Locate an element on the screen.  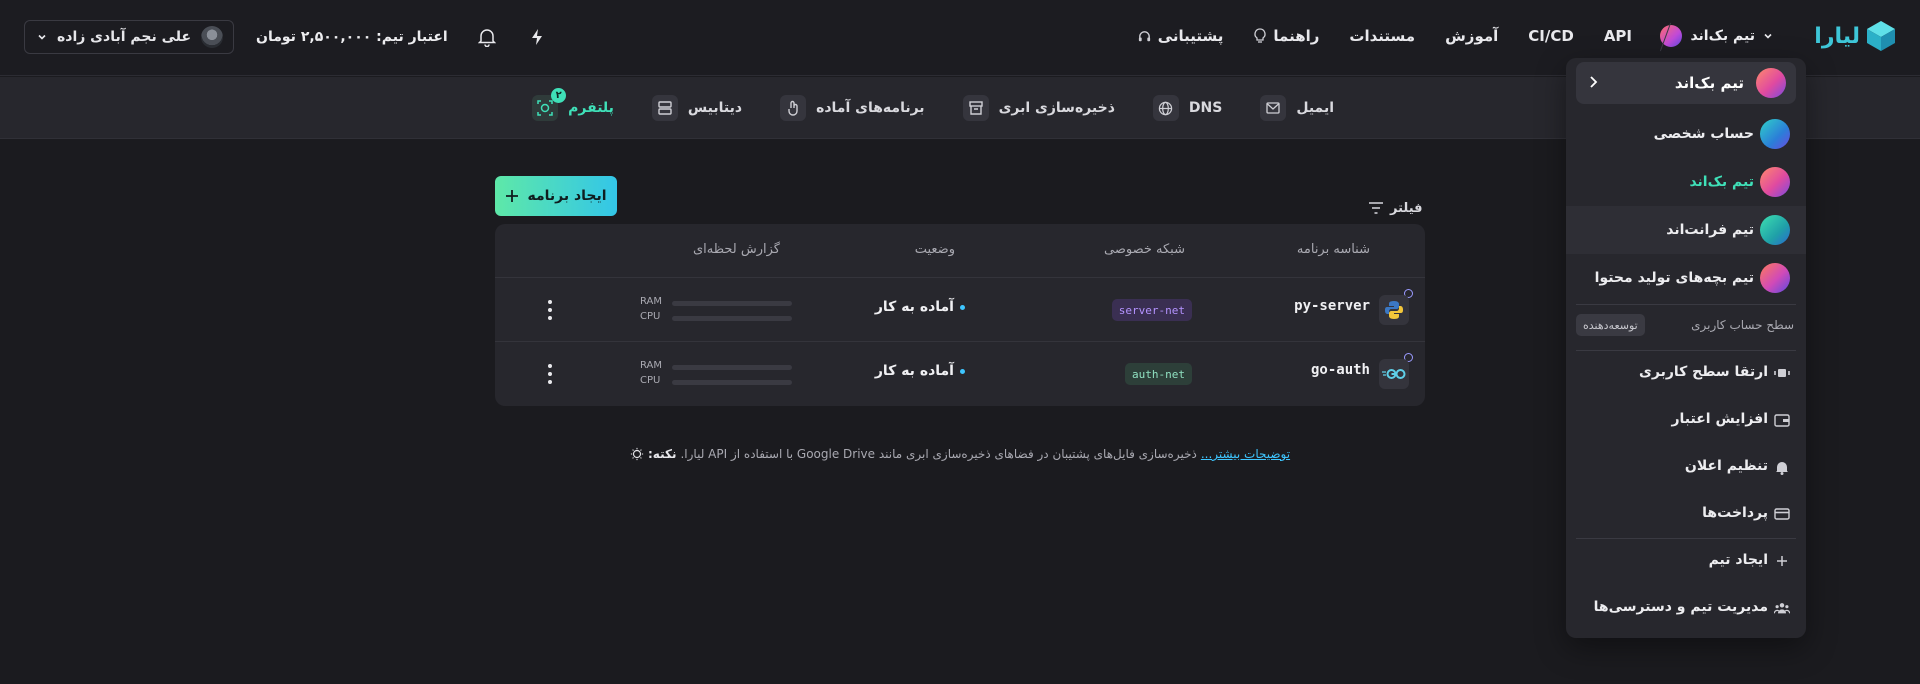
network-badge: server-net is located at coordinates (1151, 310).